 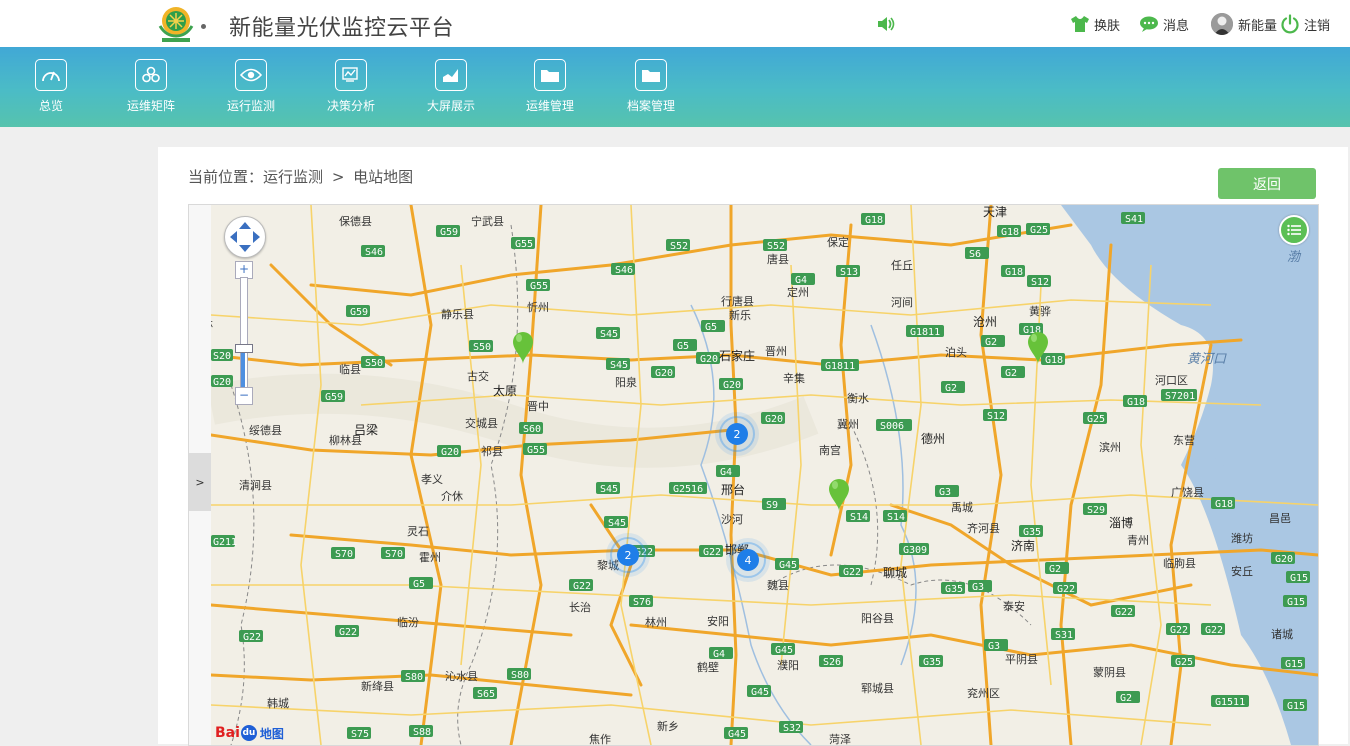 I want to click on cluster-count: 2, so click(x=628, y=555).